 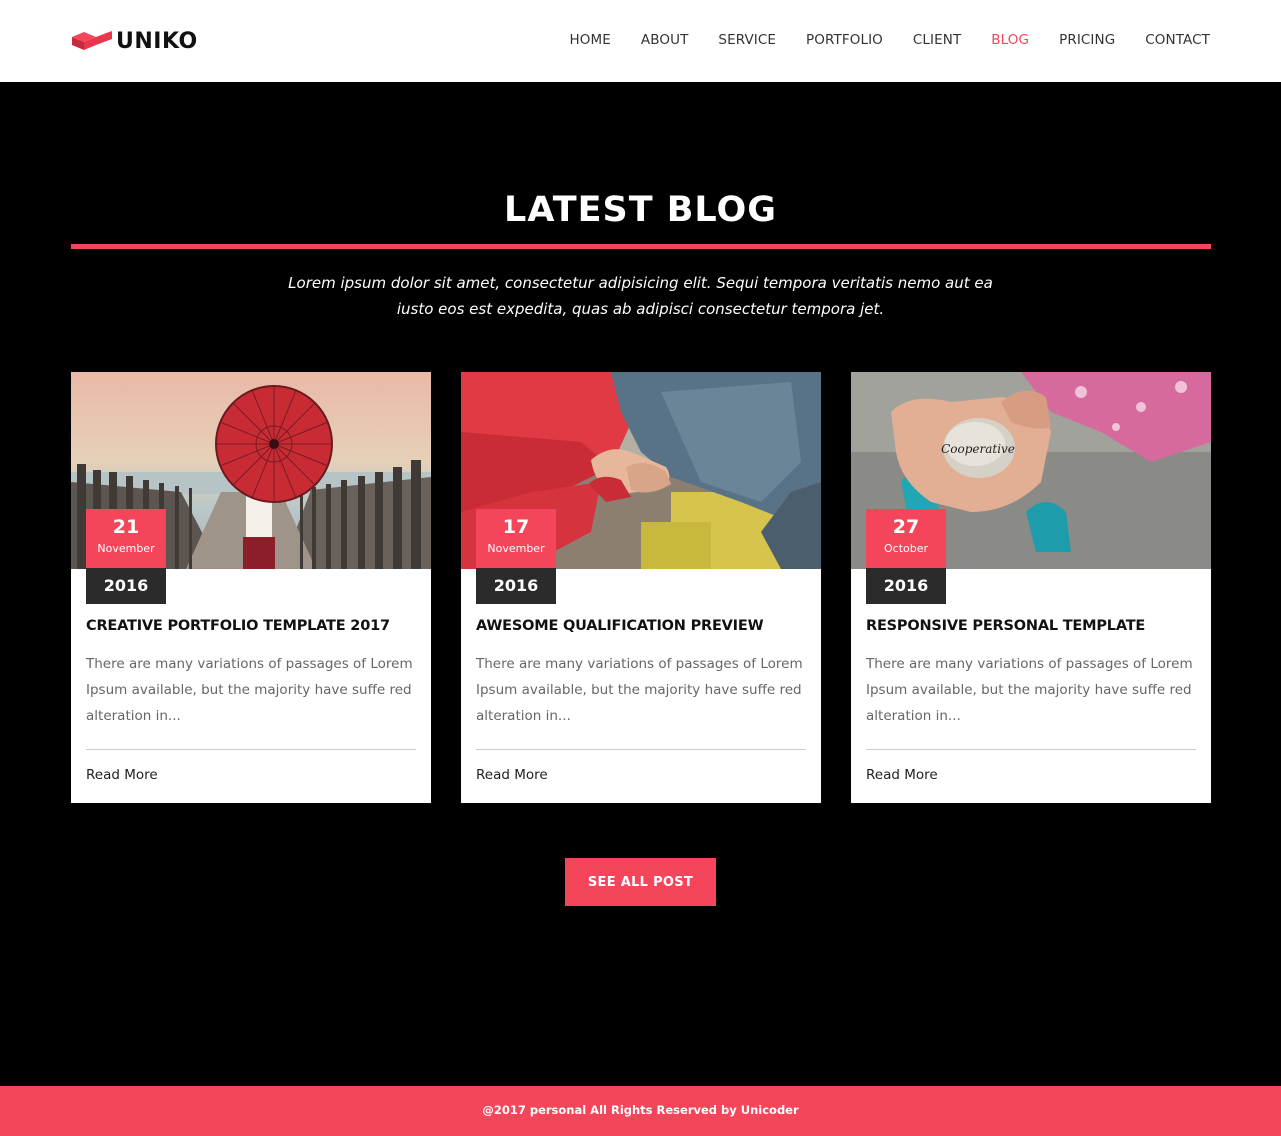 I want to click on date-day: 27, so click(x=906, y=527).